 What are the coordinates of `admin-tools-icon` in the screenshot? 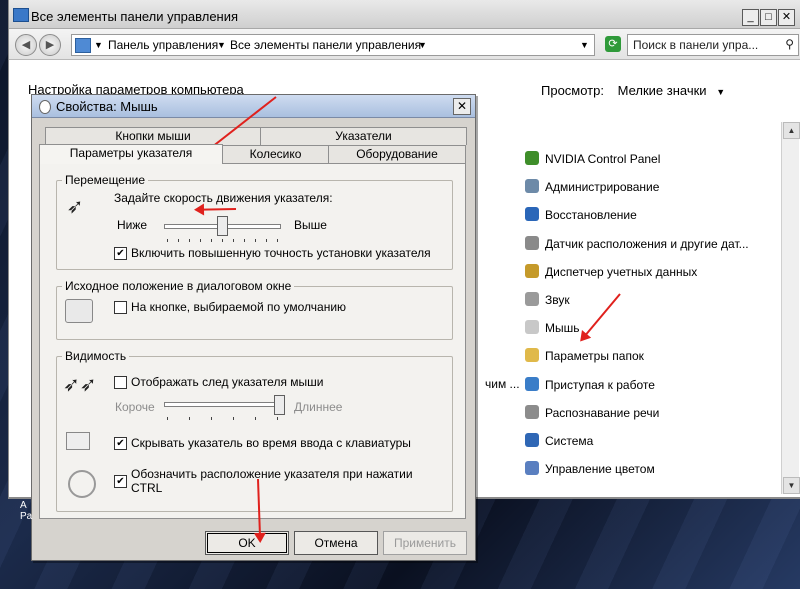 It's located at (532, 186).